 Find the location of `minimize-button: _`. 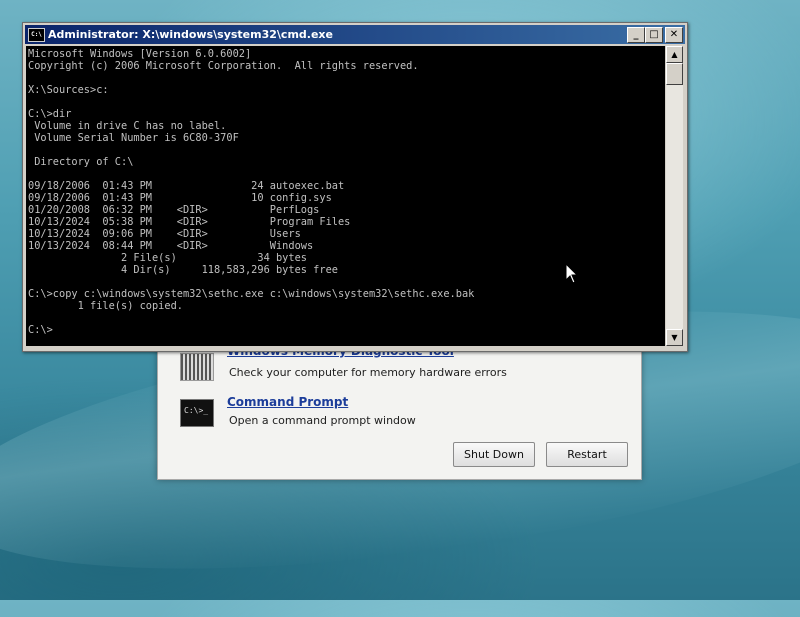

minimize-button: _ is located at coordinates (636, 35).